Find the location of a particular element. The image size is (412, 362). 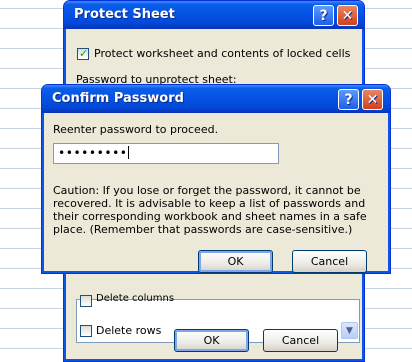

checkmark-icon: ✓ is located at coordinates (84, 53).